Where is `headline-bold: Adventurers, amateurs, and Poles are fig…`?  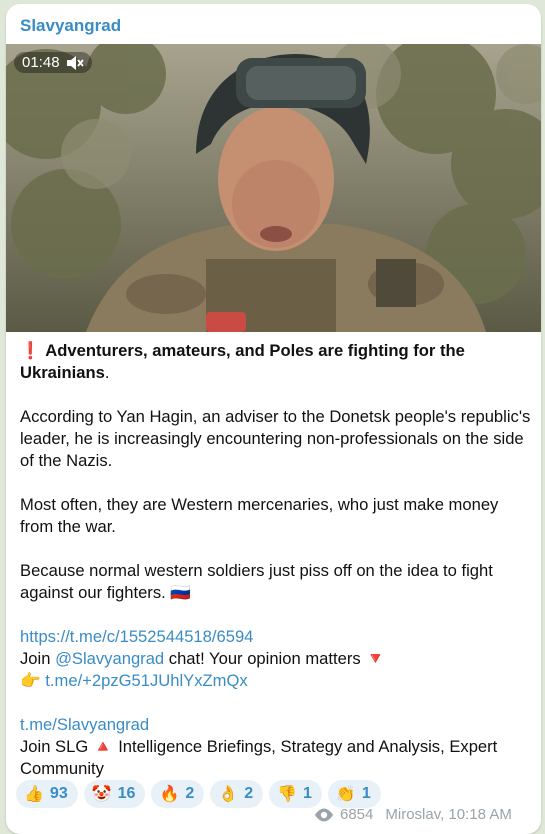
headline-bold: Adventurers, amateurs, and Poles are fig… is located at coordinates (242, 361).